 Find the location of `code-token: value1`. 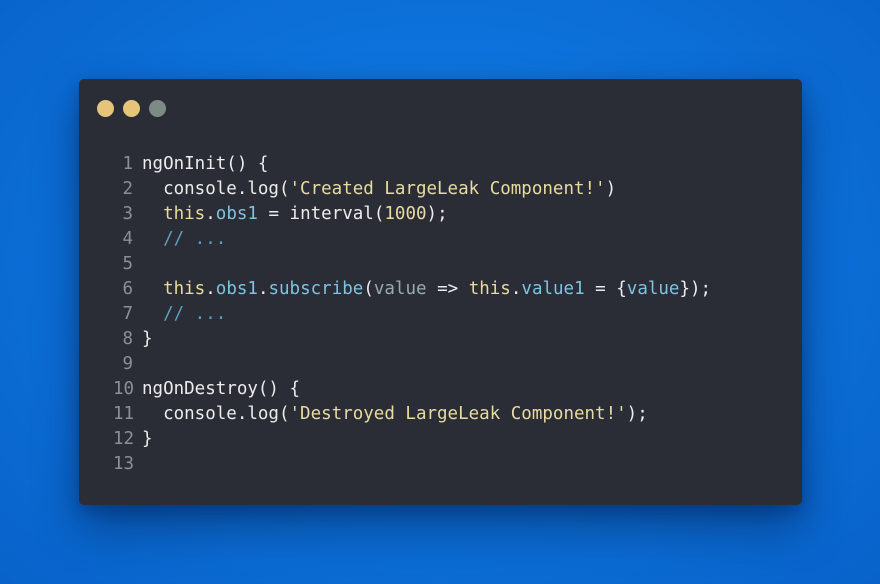

code-token: value1 is located at coordinates (553, 289).